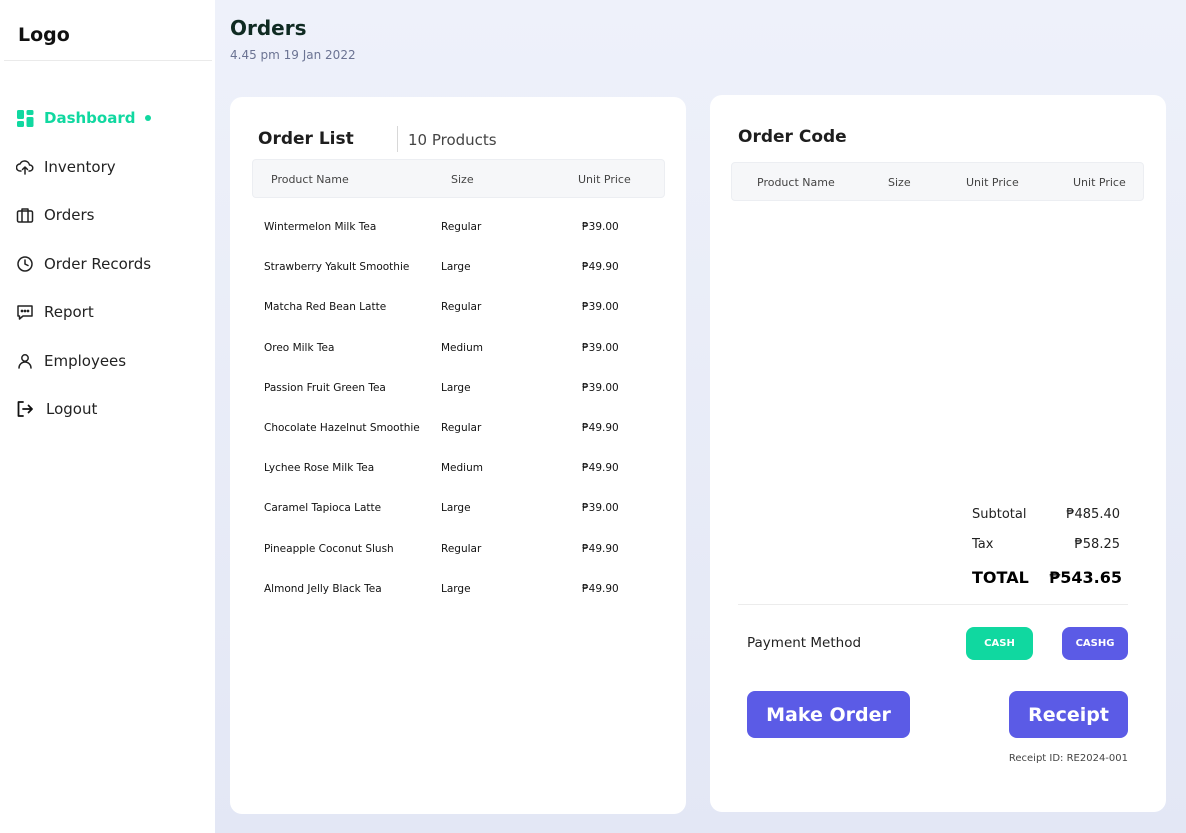 This screenshot has width=1186, height=833. Describe the element at coordinates (464, 276) in the screenshot. I see `table-row: Strawberry Yakult Smoothie Large ₱49.90` at that location.